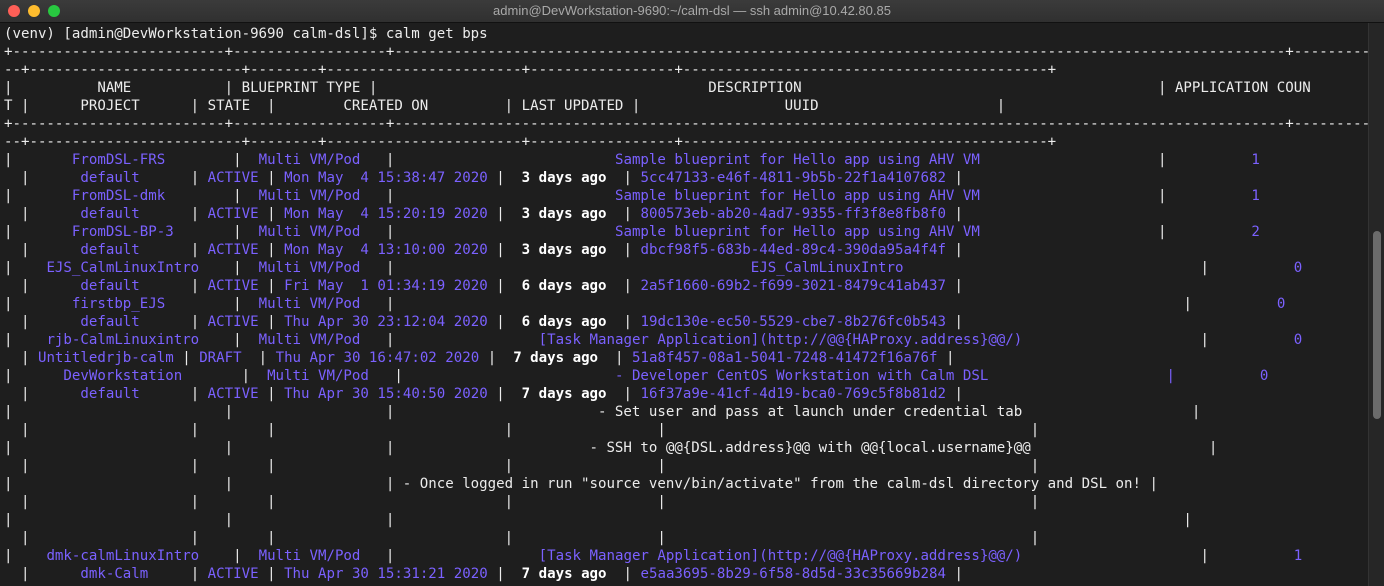 This screenshot has height=586, width=1384. I want to click on terminal-text-segment: 2, so click(1255, 232).